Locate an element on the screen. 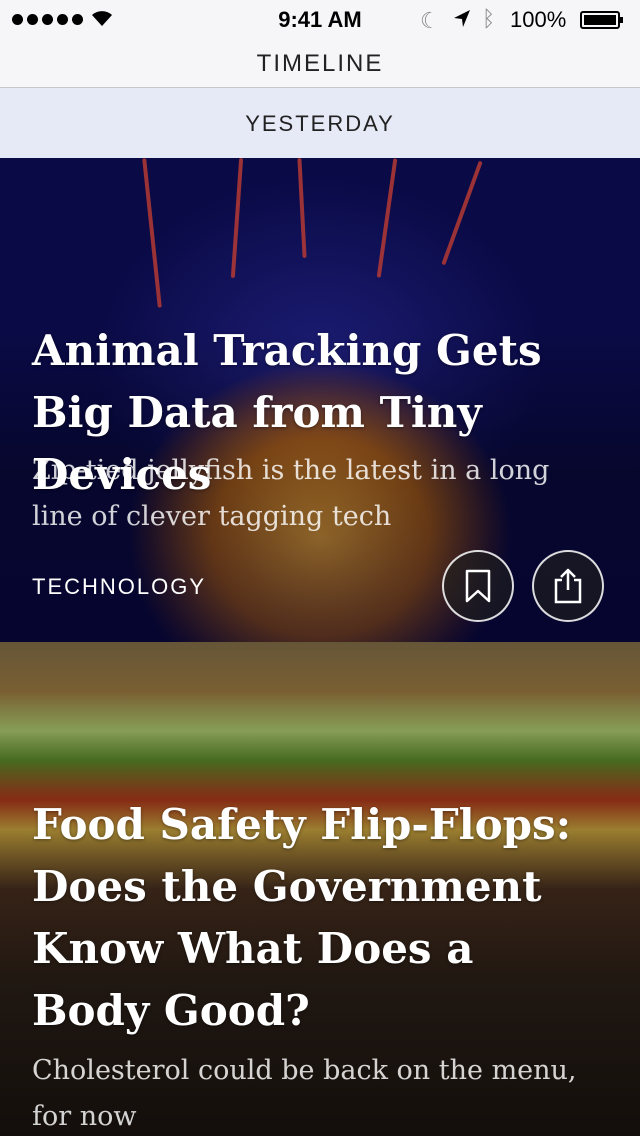 The image size is (640, 1136). bookmark-button is located at coordinates (478, 586).